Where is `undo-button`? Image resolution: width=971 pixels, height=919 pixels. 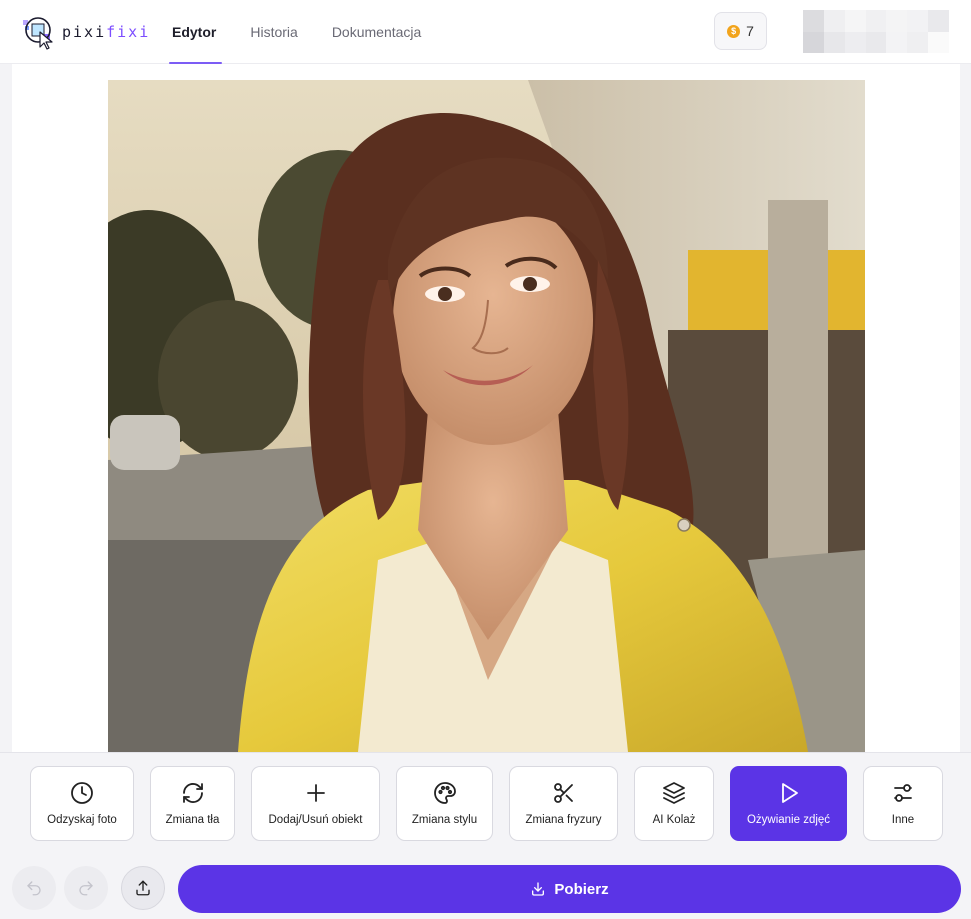
undo-button is located at coordinates (34, 888).